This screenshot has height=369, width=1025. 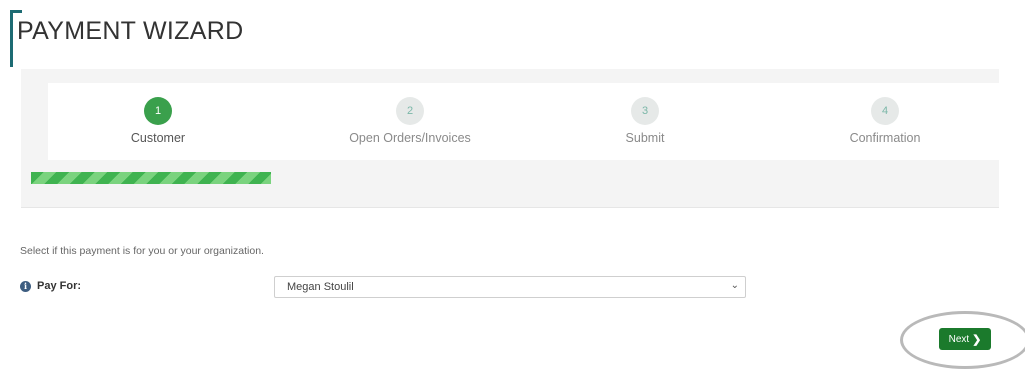 I want to click on step-number: 4, so click(x=885, y=111).